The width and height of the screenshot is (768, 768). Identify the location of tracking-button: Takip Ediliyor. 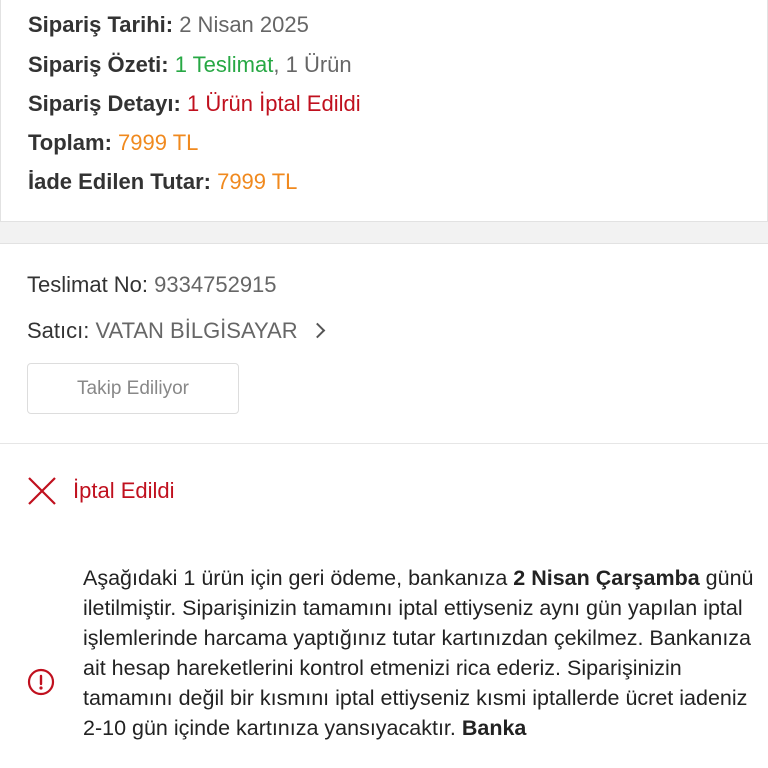
(133, 388).